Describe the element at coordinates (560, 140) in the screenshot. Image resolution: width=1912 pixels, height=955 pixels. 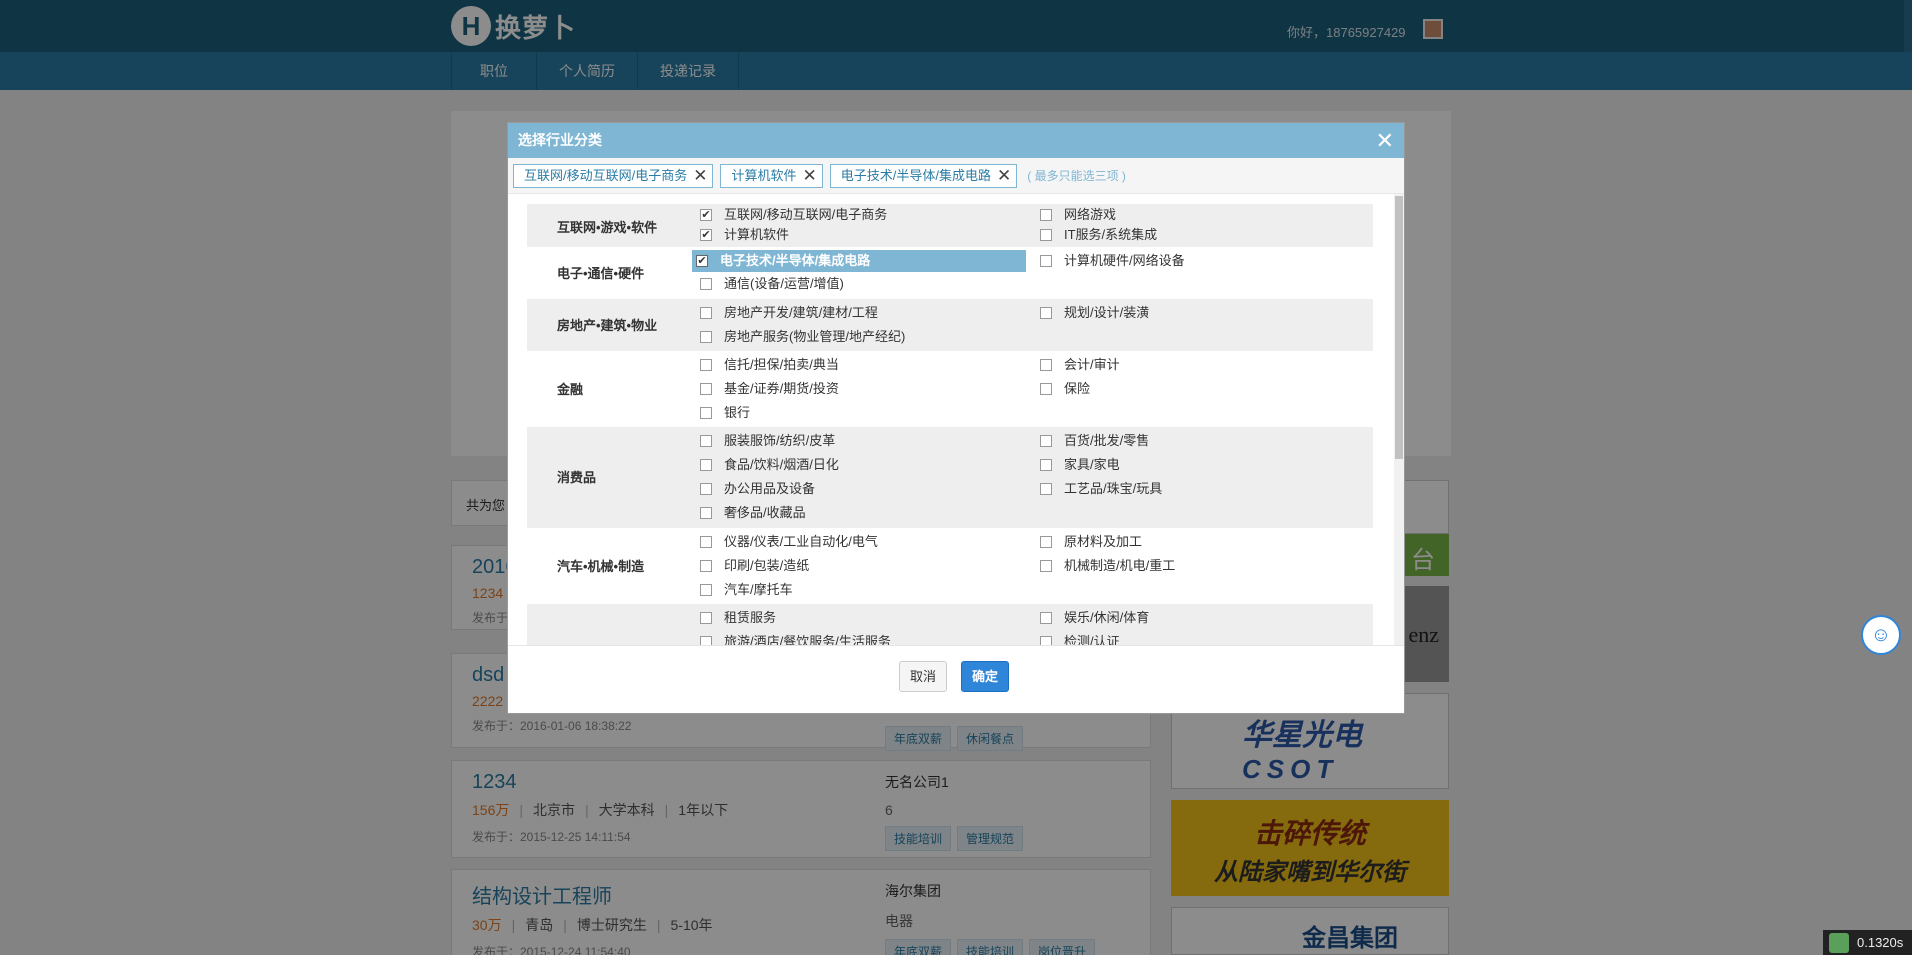
I see `dialog-title: 选择行业分类` at that location.